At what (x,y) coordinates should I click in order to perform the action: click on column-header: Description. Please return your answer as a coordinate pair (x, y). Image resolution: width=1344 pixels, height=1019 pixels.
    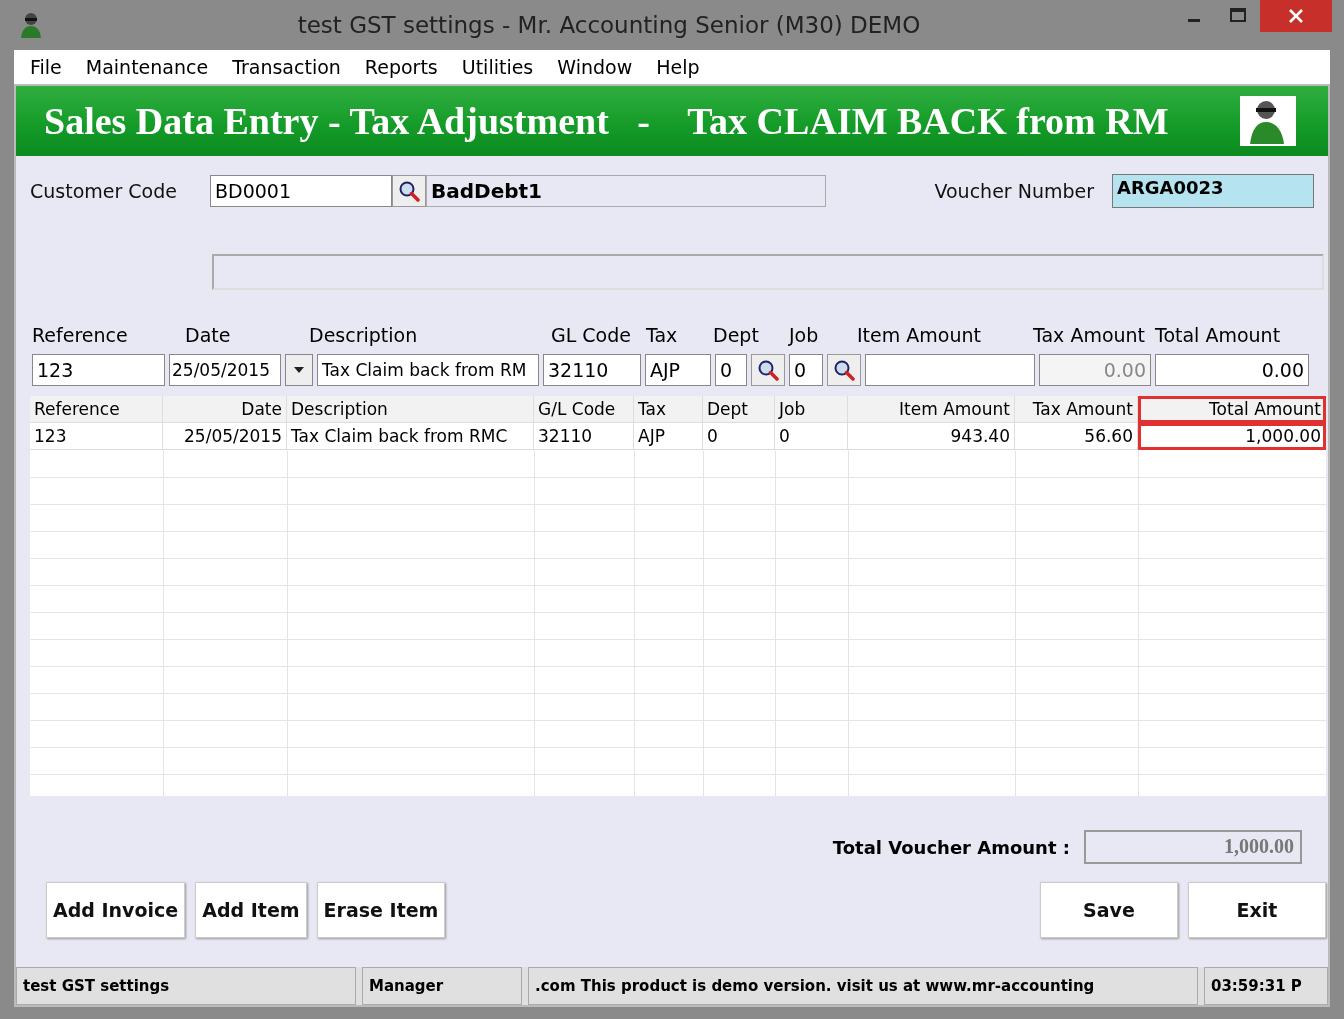
    Looking at the image, I should click on (410, 409).